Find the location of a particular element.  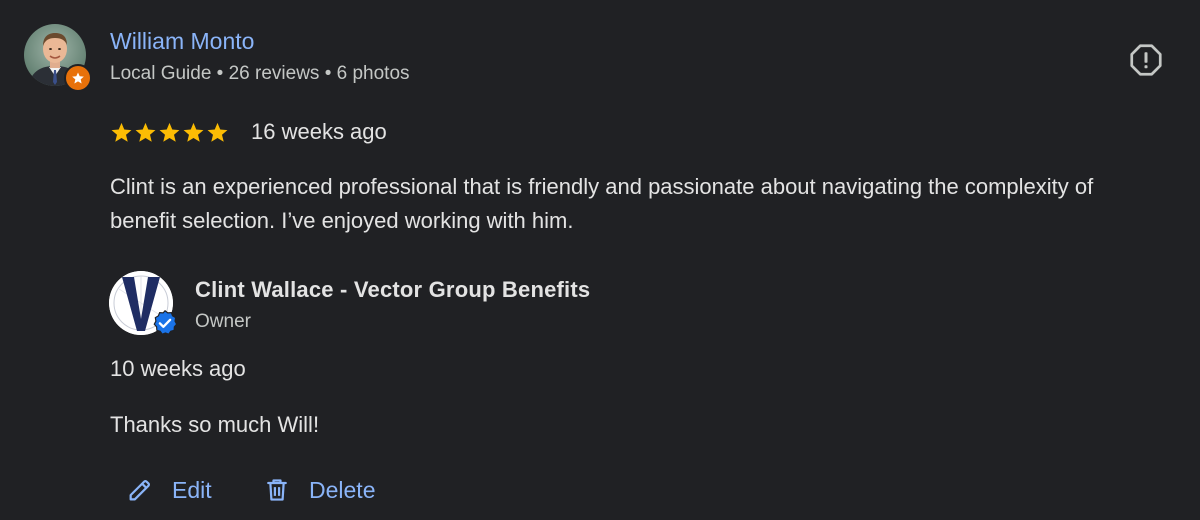

trash-icon is located at coordinates (277, 490).